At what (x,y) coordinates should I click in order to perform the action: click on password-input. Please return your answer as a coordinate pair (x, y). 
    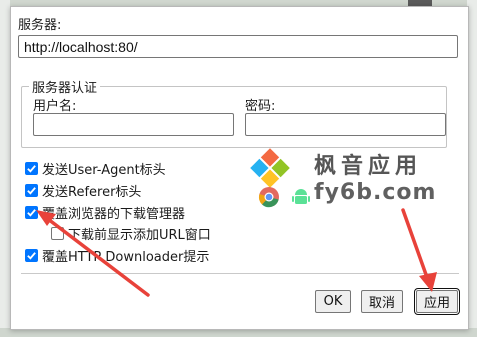
    Looking at the image, I should click on (345, 124).